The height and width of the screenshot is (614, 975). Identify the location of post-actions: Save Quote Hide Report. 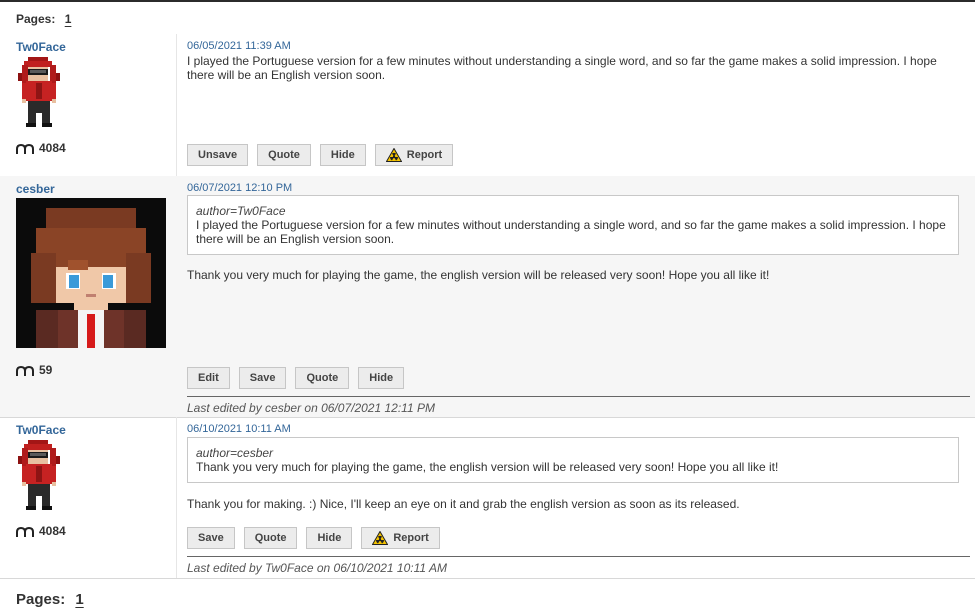
(313, 538).